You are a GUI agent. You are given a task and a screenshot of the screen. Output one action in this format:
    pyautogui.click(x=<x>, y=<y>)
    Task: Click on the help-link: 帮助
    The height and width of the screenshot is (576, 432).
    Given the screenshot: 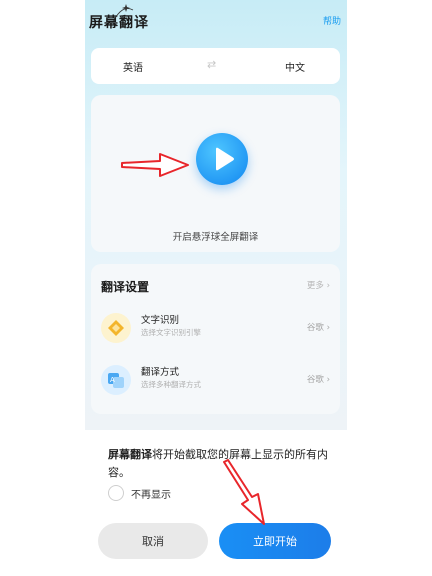 What is the action you would take?
    pyautogui.click(x=332, y=20)
    